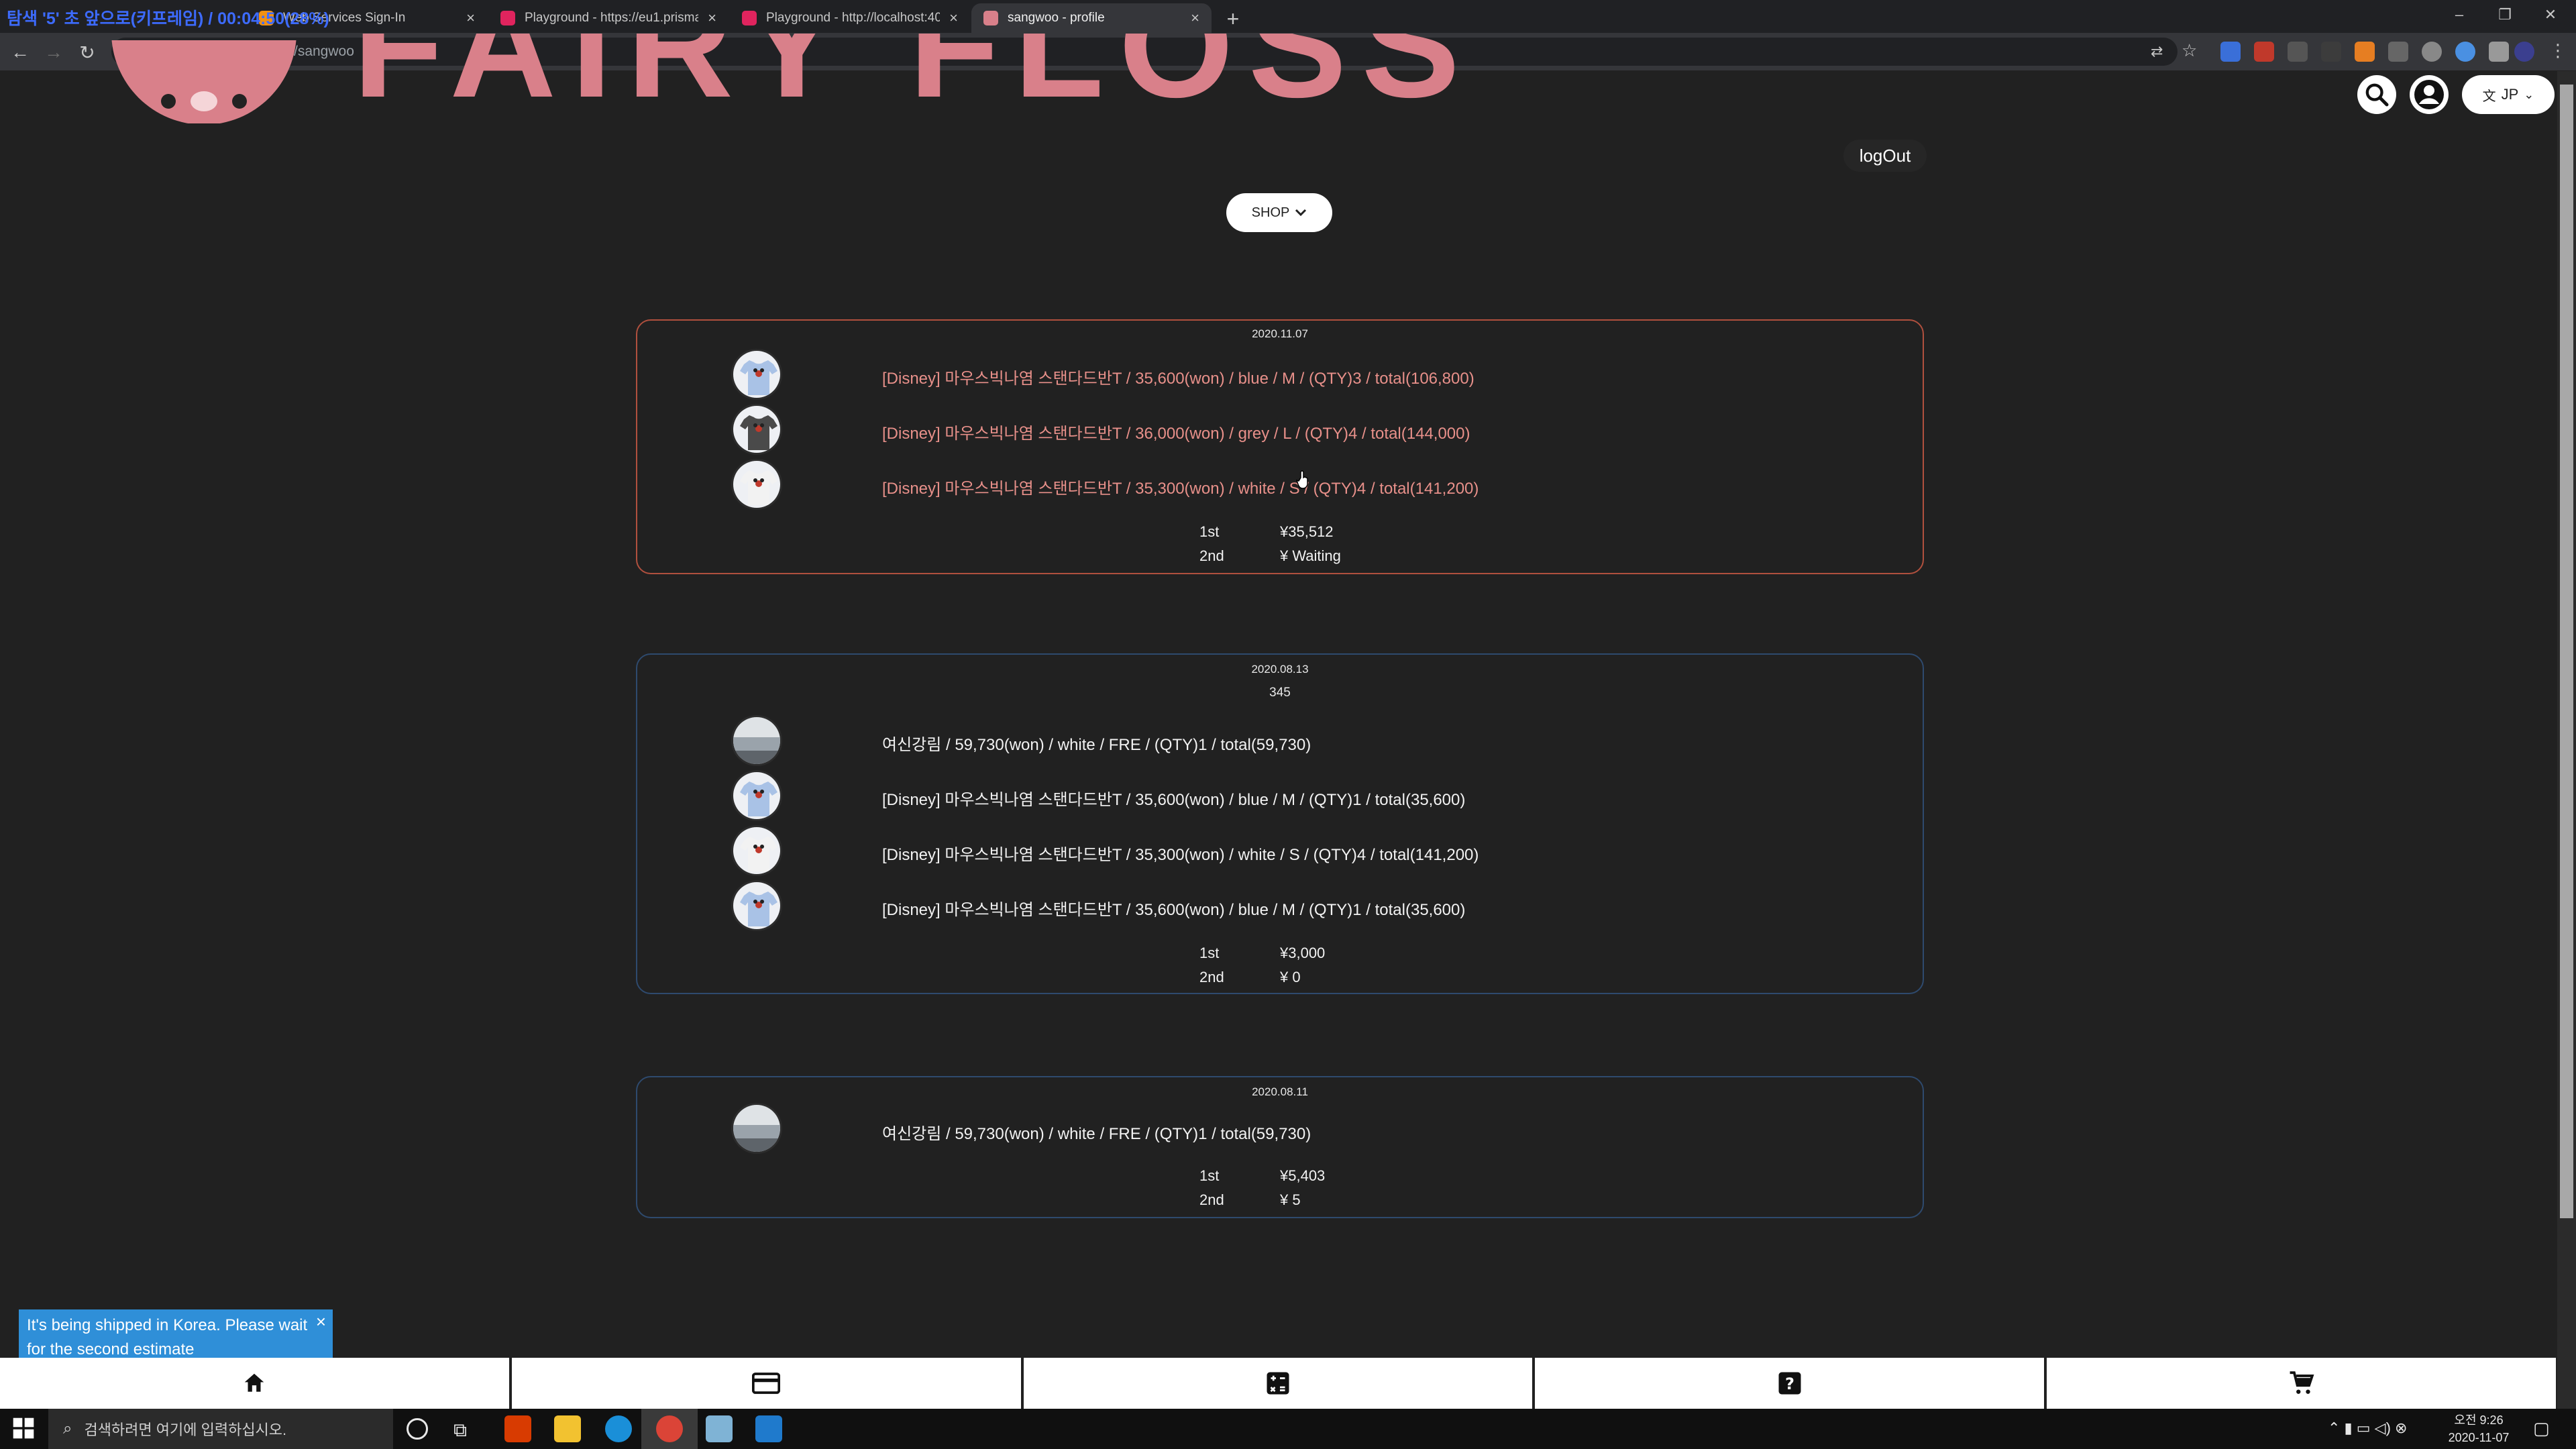 The image size is (2576, 1449). Describe the element at coordinates (1301, 213) in the screenshot. I see `chevron-down-icon` at that location.